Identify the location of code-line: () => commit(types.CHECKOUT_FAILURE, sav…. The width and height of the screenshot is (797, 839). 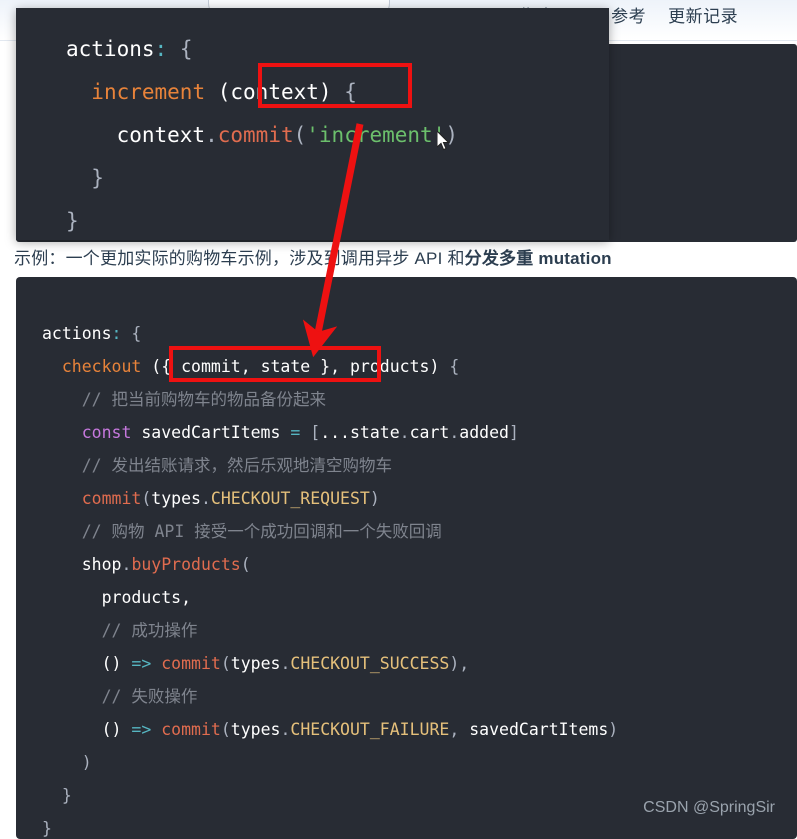
(330, 729).